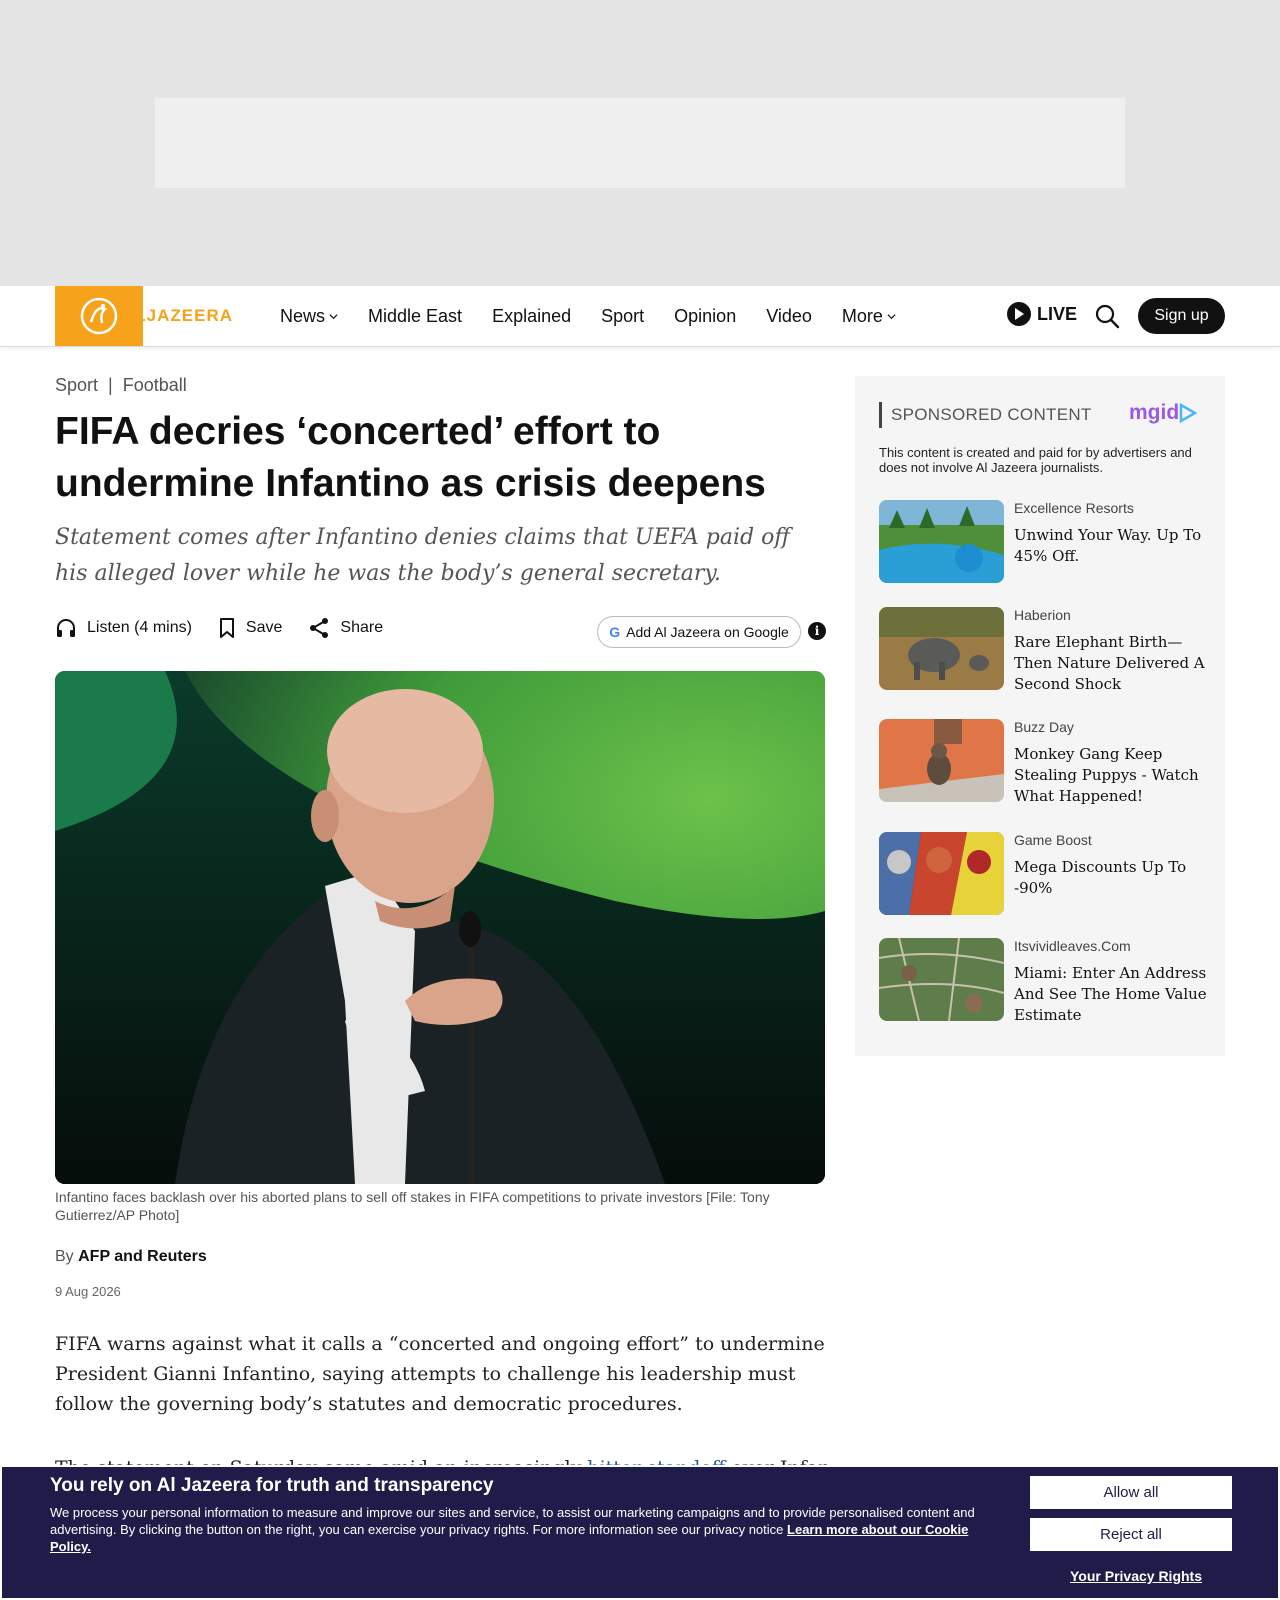 The height and width of the screenshot is (1600, 1280). What do you see at coordinates (1100, 877) in the screenshot?
I see `sponsored-headline: Mega Discounts Up To -90%` at bounding box center [1100, 877].